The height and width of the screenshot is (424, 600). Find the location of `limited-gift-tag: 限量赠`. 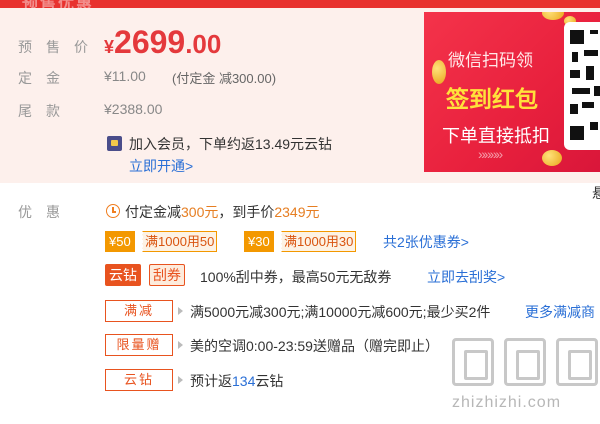

limited-gift-tag: 限量赠 is located at coordinates (139, 345).